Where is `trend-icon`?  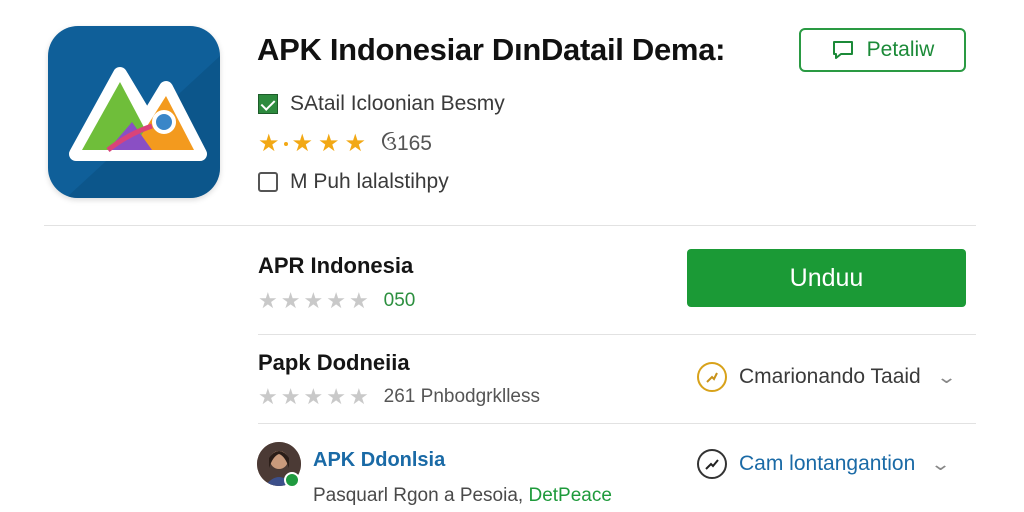 trend-icon is located at coordinates (712, 464).